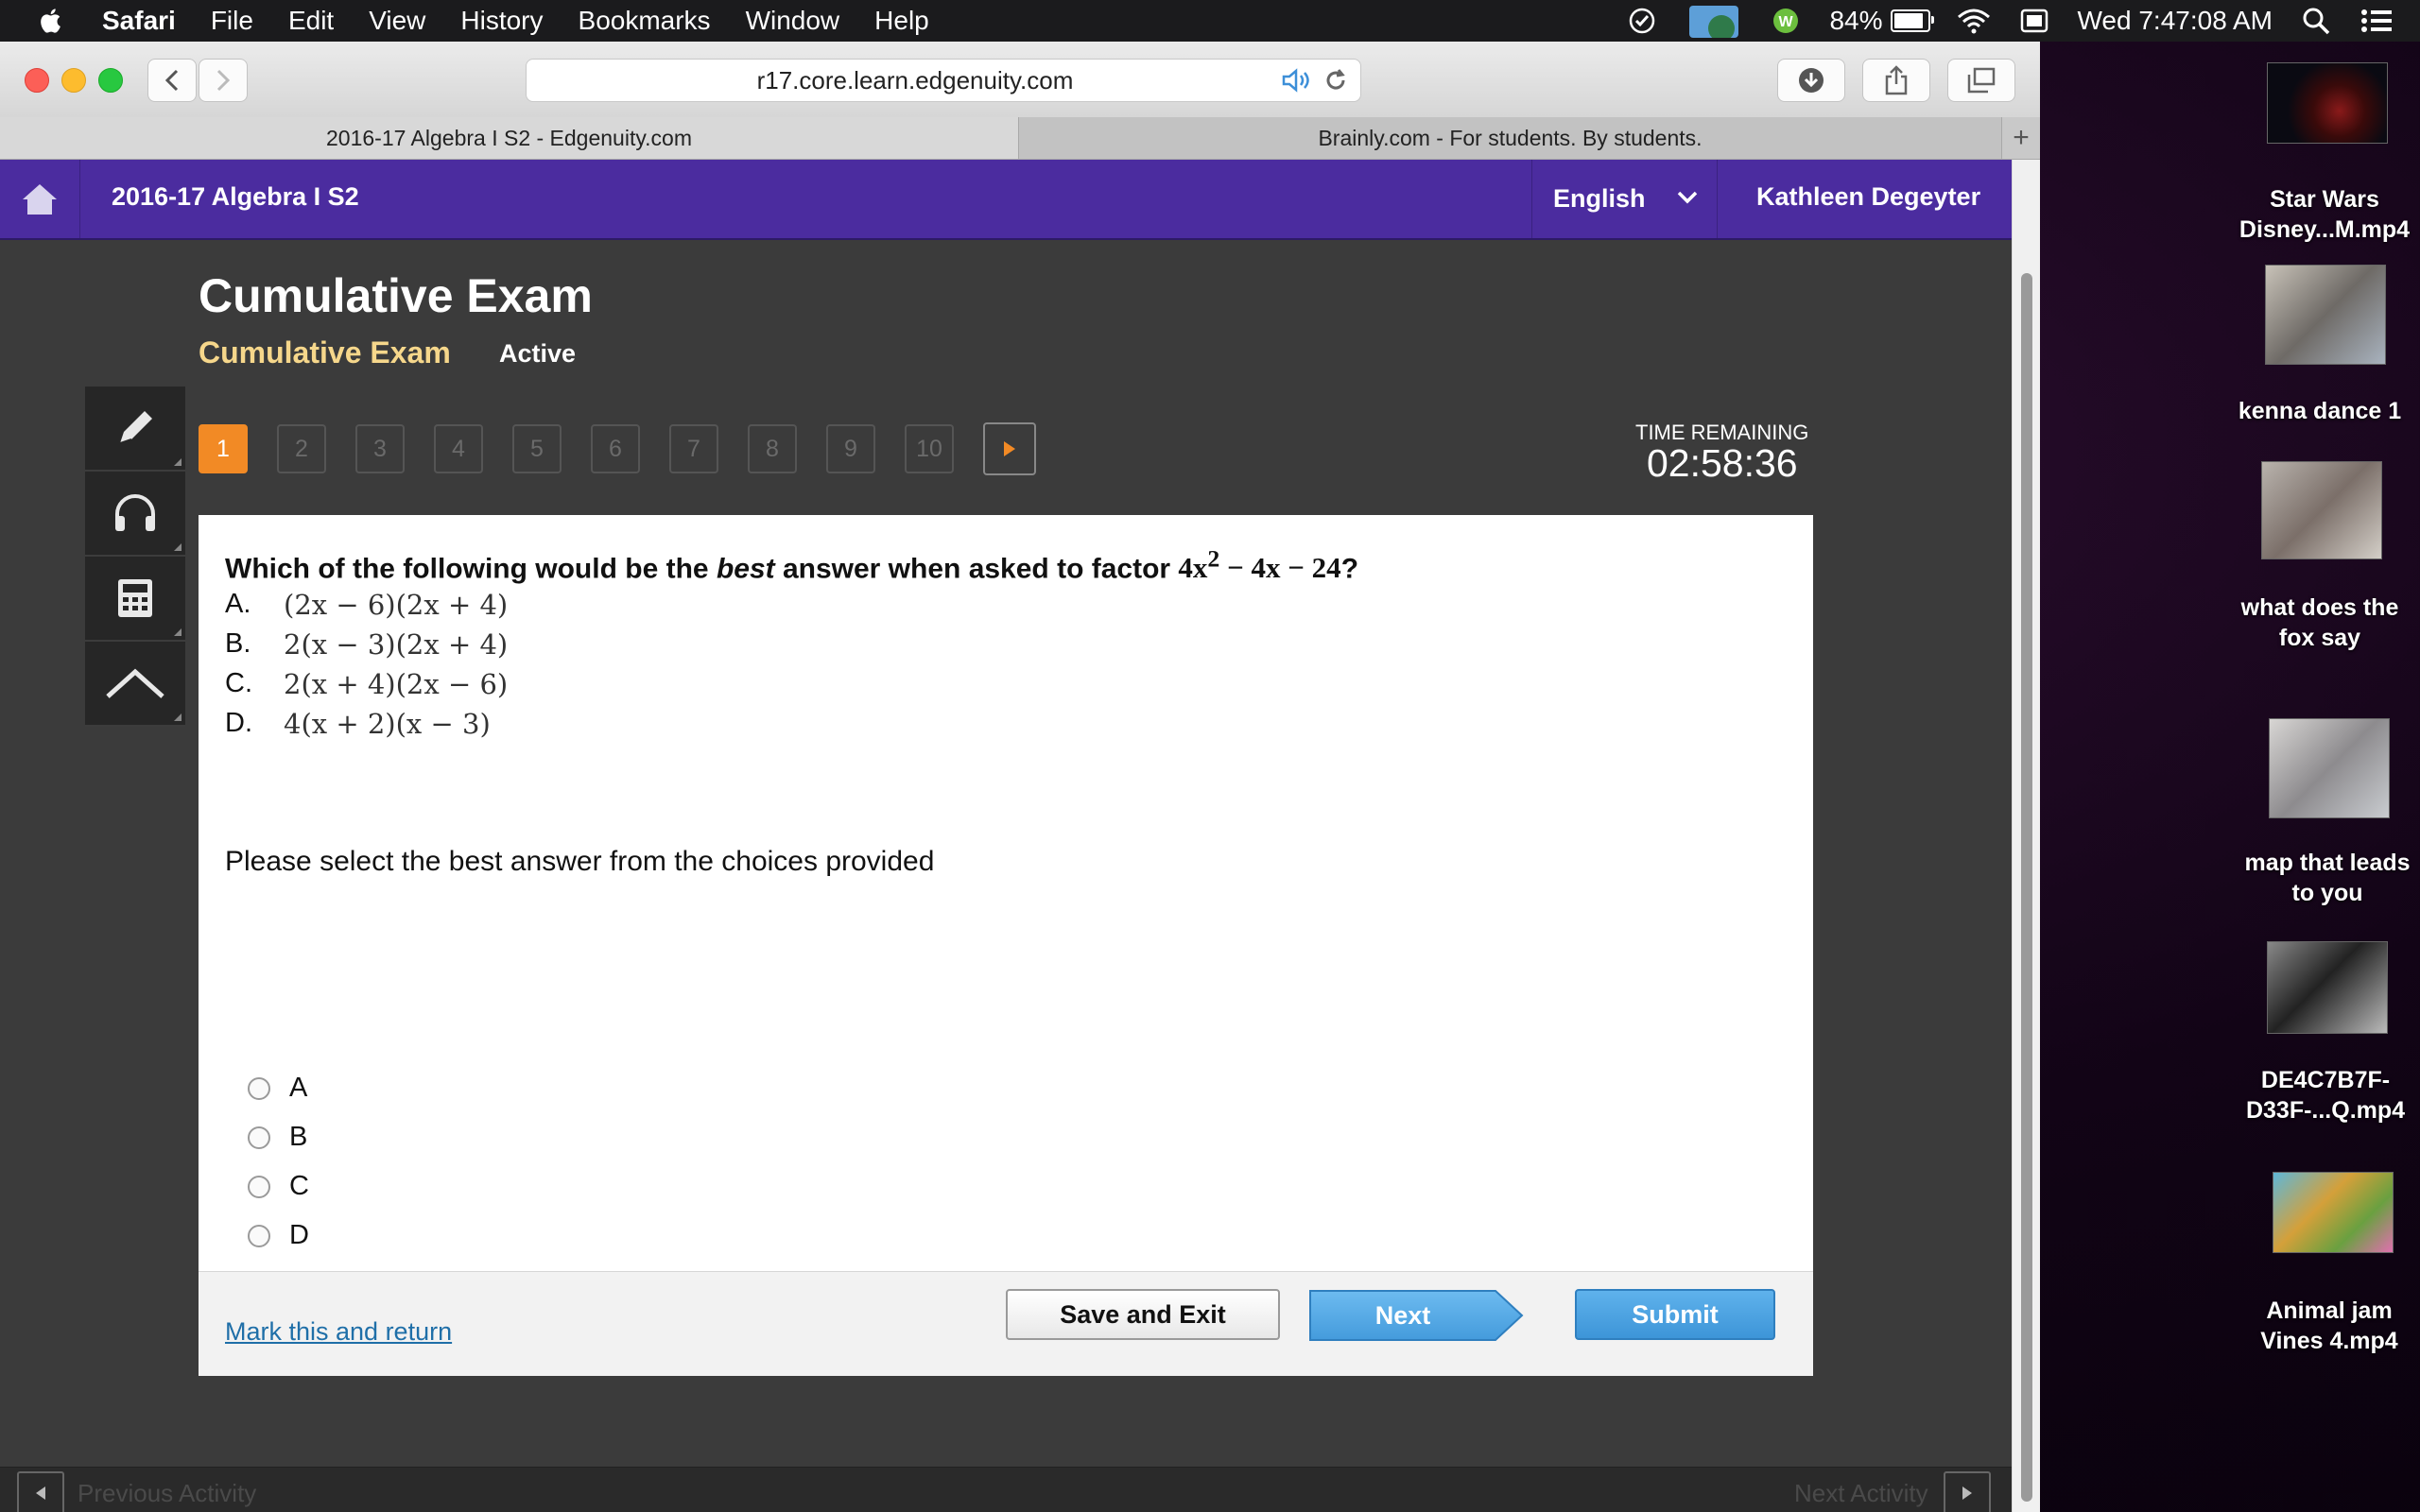  What do you see at coordinates (73, 80) in the screenshot?
I see `minimize-window-button` at bounding box center [73, 80].